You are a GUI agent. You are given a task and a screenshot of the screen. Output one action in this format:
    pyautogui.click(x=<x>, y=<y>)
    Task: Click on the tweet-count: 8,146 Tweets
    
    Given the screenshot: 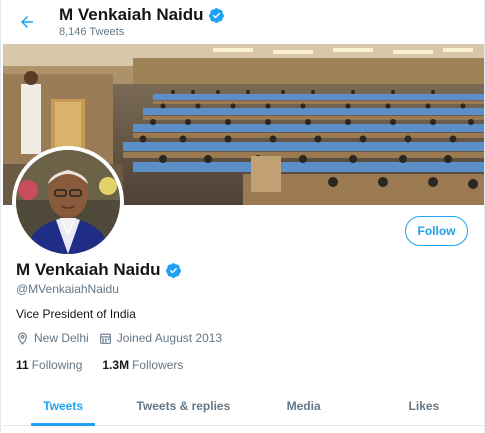 What is the action you would take?
    pyautogui.click(x=92, y=32)
    